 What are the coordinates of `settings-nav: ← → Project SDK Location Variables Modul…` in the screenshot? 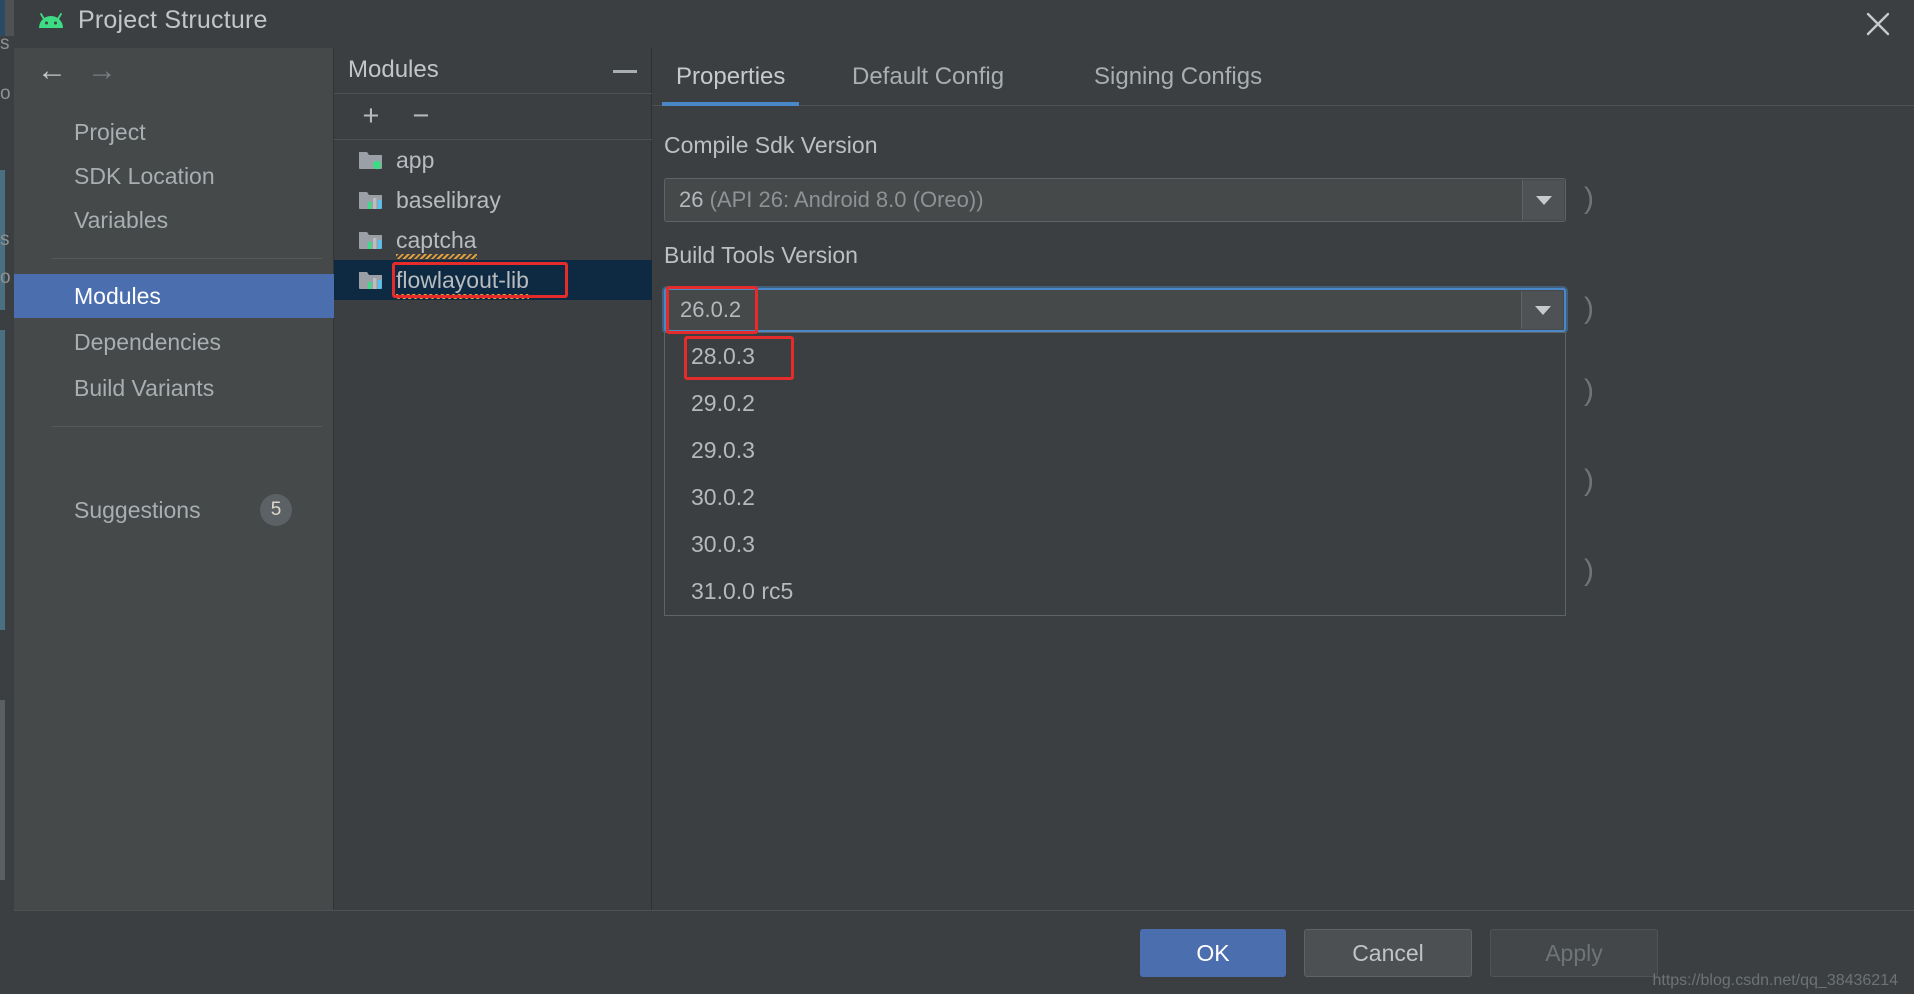 It's located at (174, 479).